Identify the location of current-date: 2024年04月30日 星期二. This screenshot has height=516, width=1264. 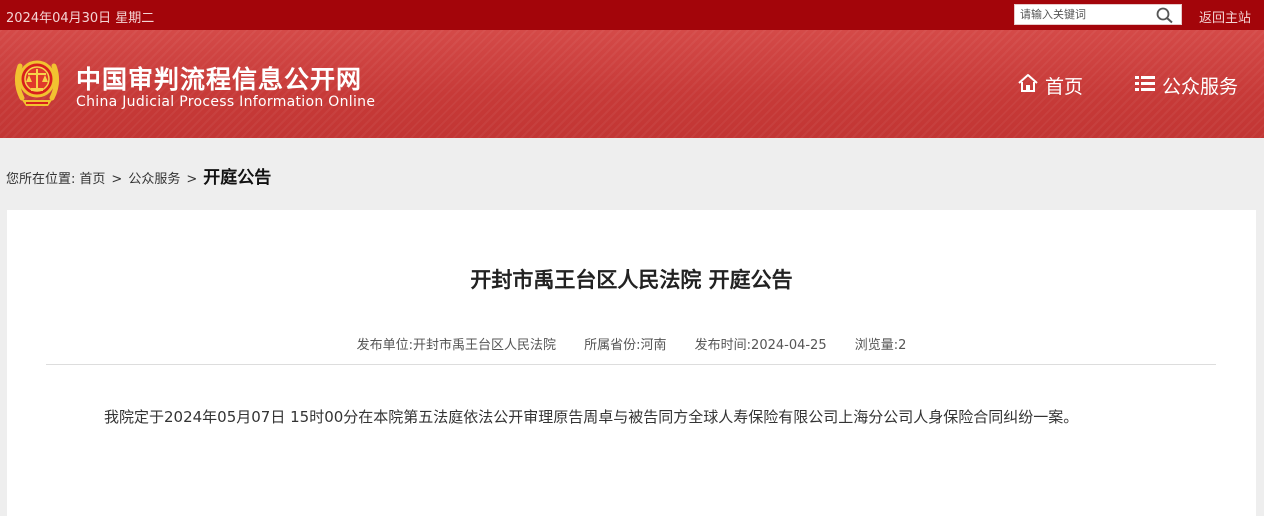
(80, 18).